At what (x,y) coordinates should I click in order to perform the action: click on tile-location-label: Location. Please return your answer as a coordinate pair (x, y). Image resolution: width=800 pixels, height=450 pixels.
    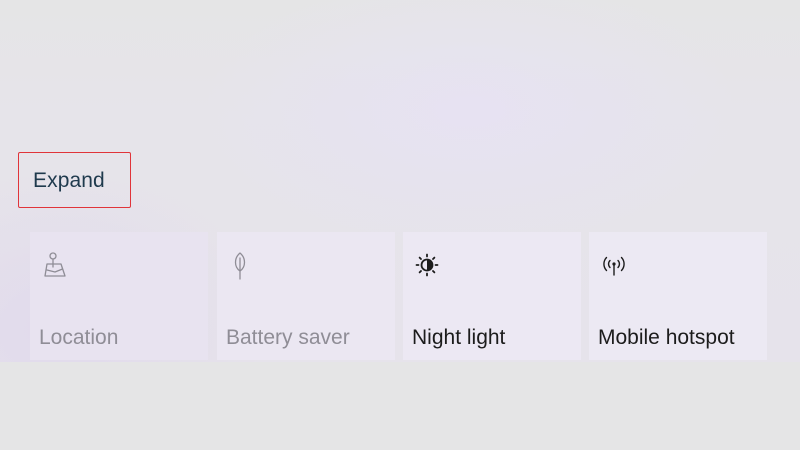
    Looking at the image, I should click on (79, 337).